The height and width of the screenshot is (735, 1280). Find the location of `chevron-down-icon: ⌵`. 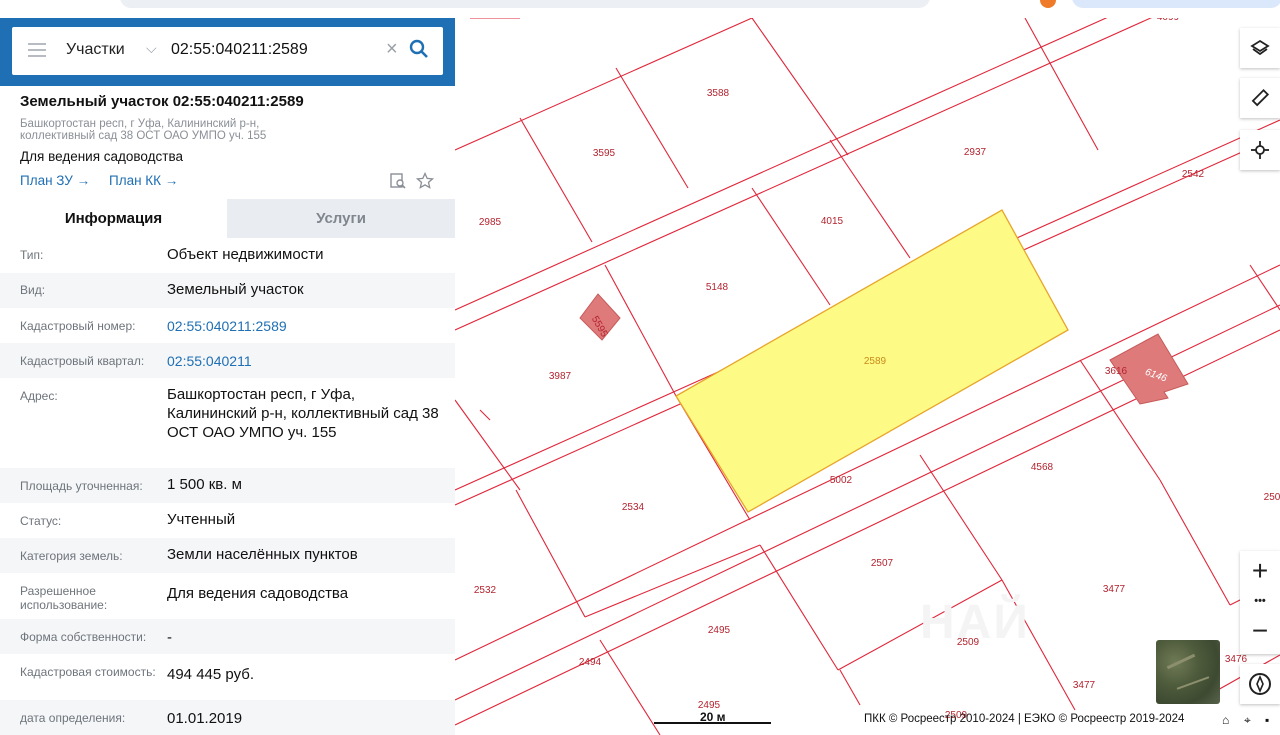

chevron-down-icon: ⌵ is located at coordinates (151, 48).